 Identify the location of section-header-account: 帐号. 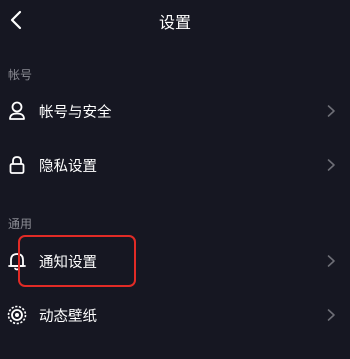
(20, 75).